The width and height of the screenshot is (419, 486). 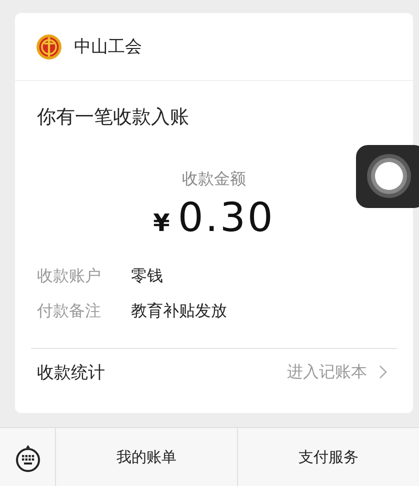 I want to click on assistive-touch-icon, so click(x=387, y=176).